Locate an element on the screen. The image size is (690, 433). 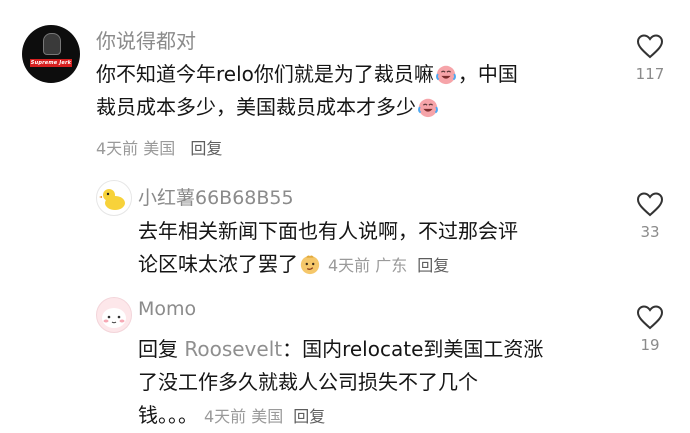
like-count: 33 is located at coordinates (650, 232).